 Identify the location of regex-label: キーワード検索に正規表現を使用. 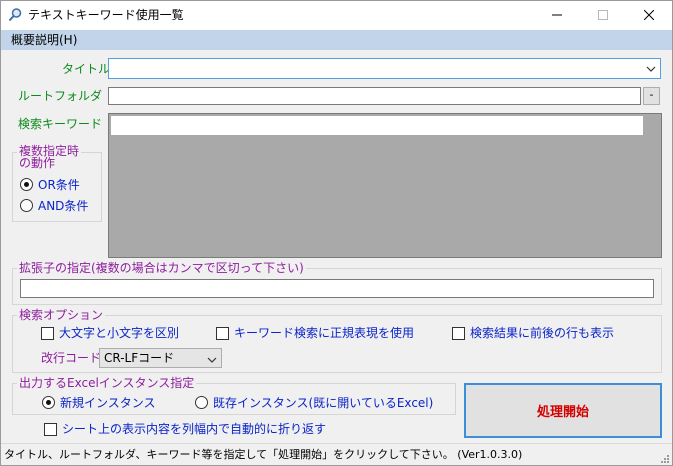
(324, 333).